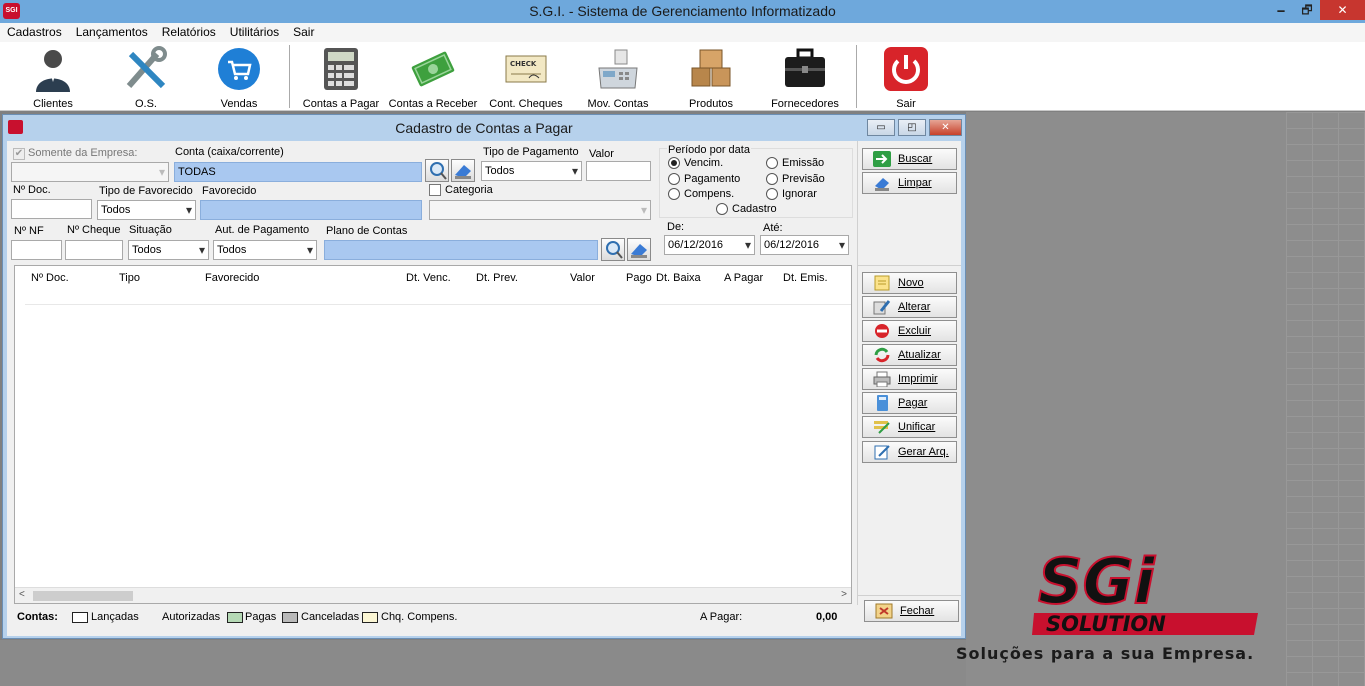  What do you see at coordinates (129, 278) in the screenshot?
I see `col-tipo: Tipo` at bounding box center [129, 278].